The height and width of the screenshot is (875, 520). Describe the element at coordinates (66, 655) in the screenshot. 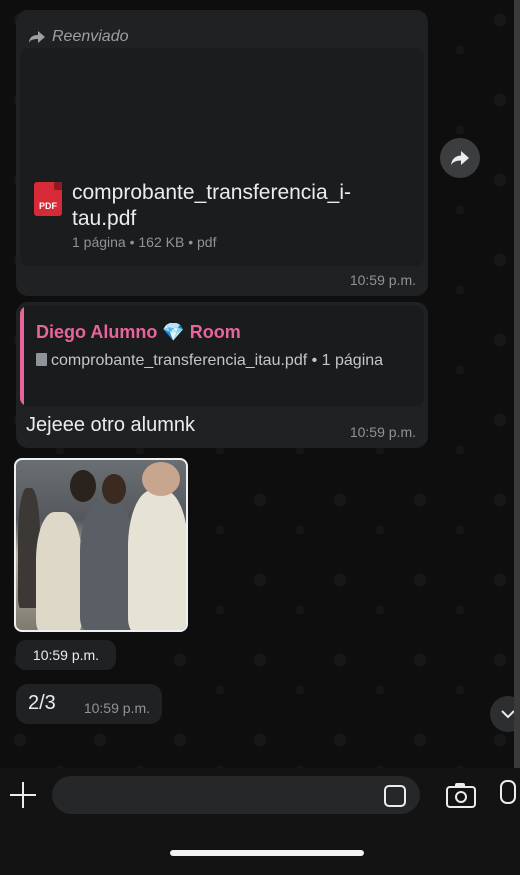

I see `photo-time: 10:59 p.m.` at that location.